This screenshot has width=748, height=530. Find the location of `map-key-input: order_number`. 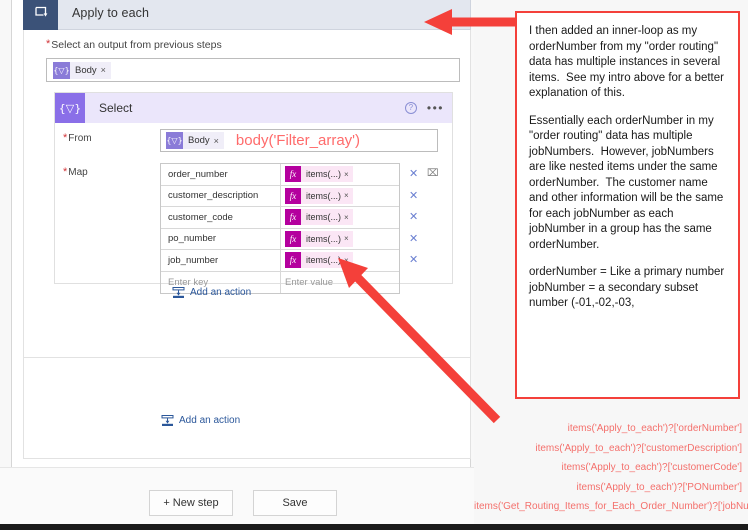

map-key-input: order_number is located at coordinates (221, 174).